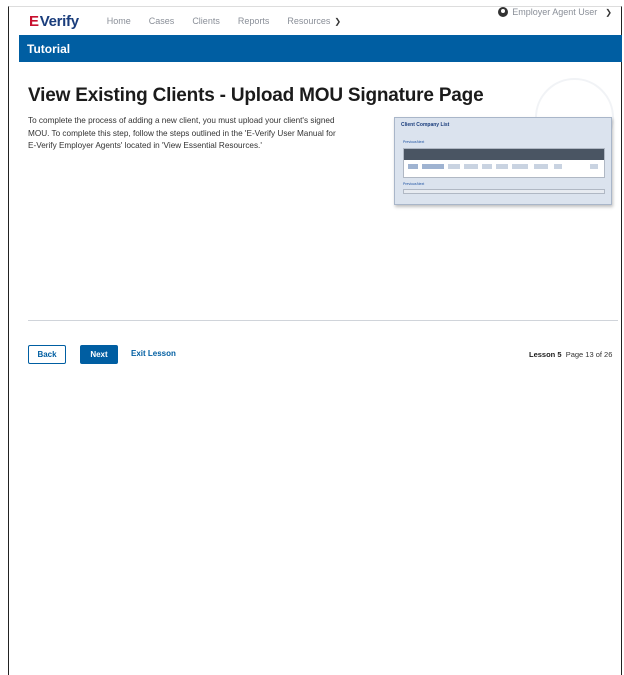 The width and height of the screenshot is (624, 675). What do you see at coordinates (309, 21) in the screenshot?
I see `nav-resources-label: Resources` at bounding box center [309, 21].